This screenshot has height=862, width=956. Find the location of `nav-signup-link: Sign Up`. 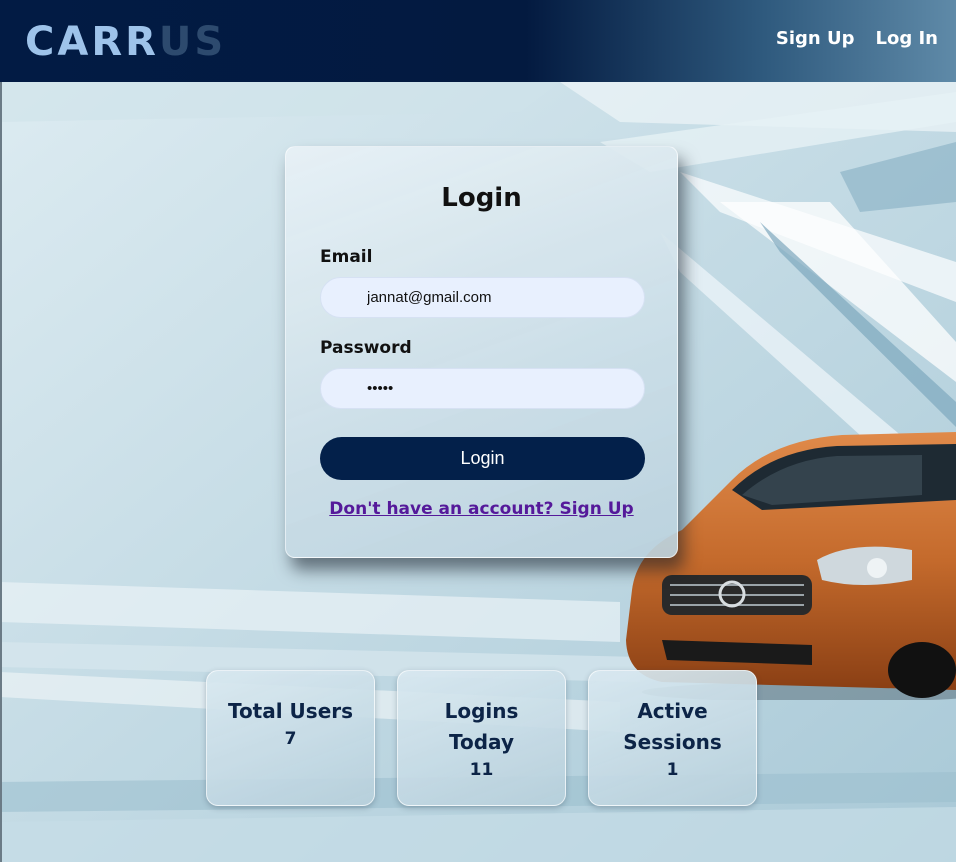

nav-signup-link: Sign Up is located at coordinates (815, 38).